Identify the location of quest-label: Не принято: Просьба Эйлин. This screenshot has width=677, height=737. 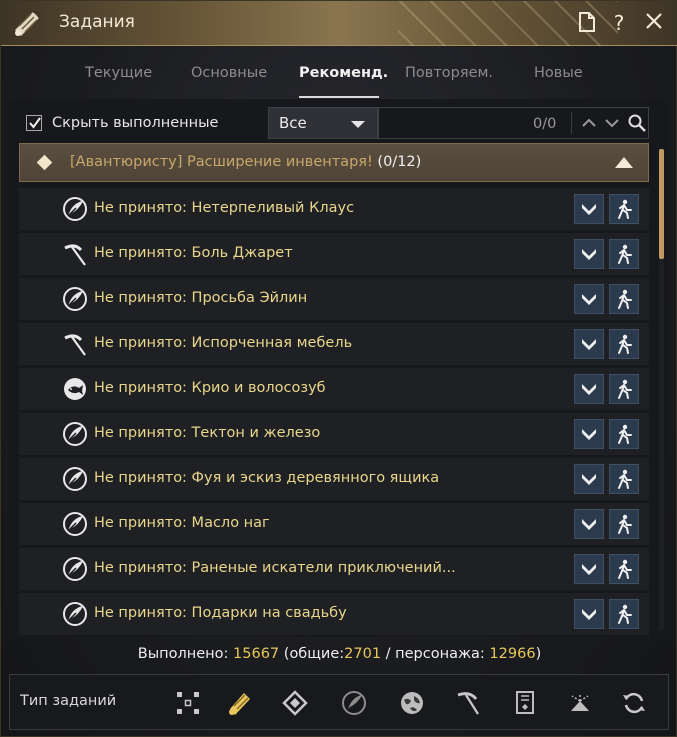
(201, 298).